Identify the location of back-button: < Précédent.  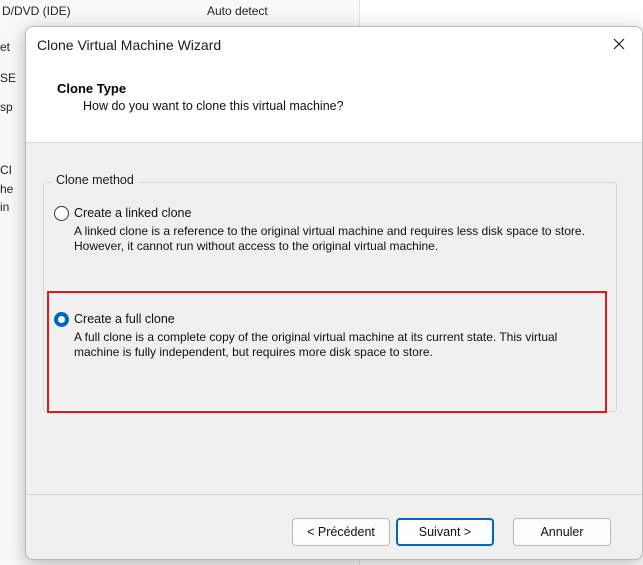
(341, 532).